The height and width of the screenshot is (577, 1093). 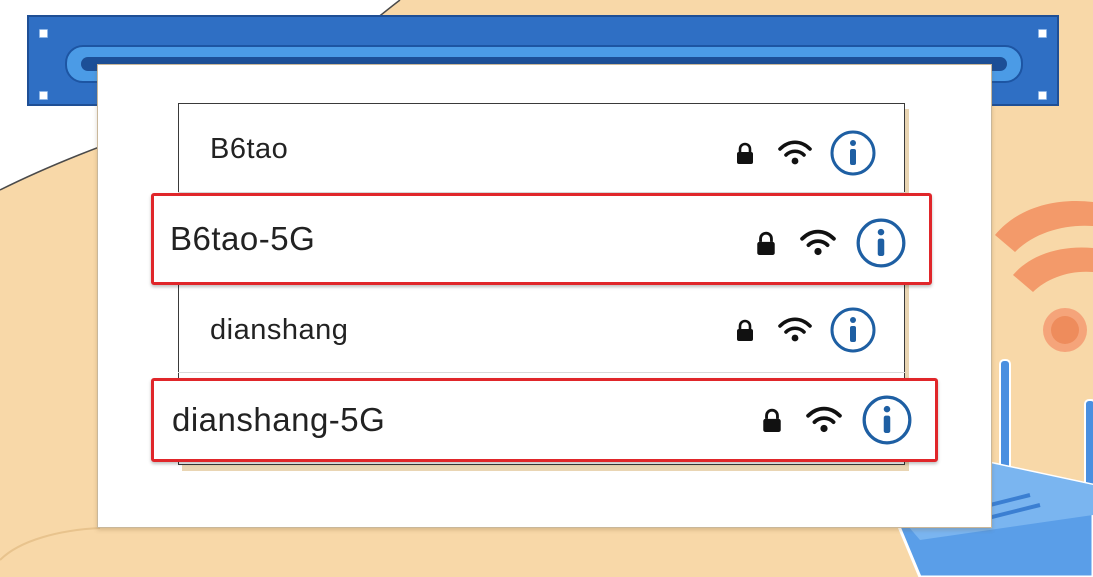 I want to click on wifi-signal-art, so click(x=1044, y=276).